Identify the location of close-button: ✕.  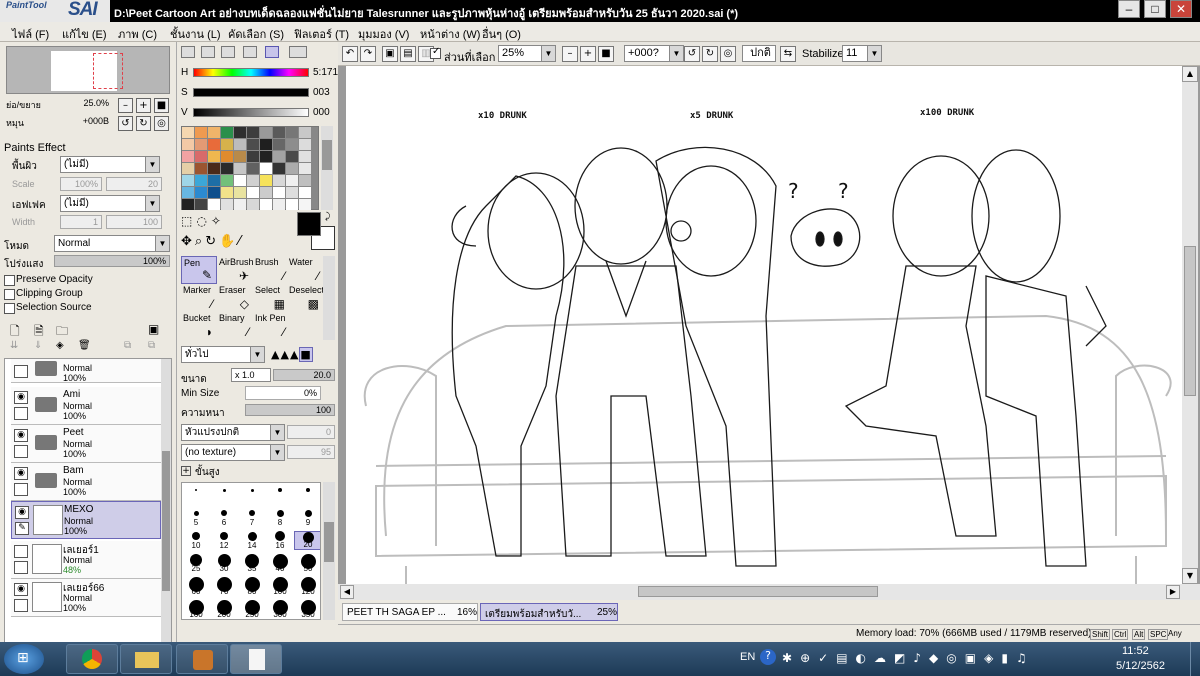
(1181, 9).